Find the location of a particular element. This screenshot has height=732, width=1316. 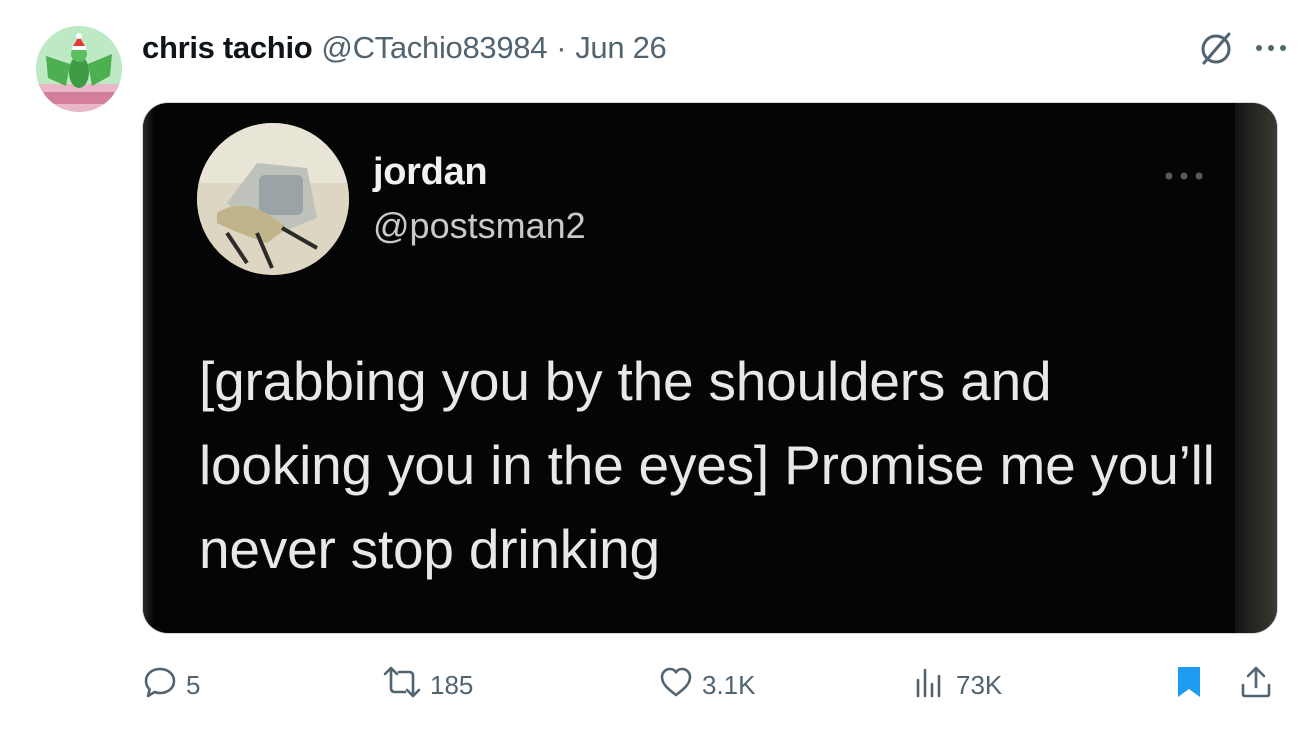

header-actions is located at coordinates (1242, 48).